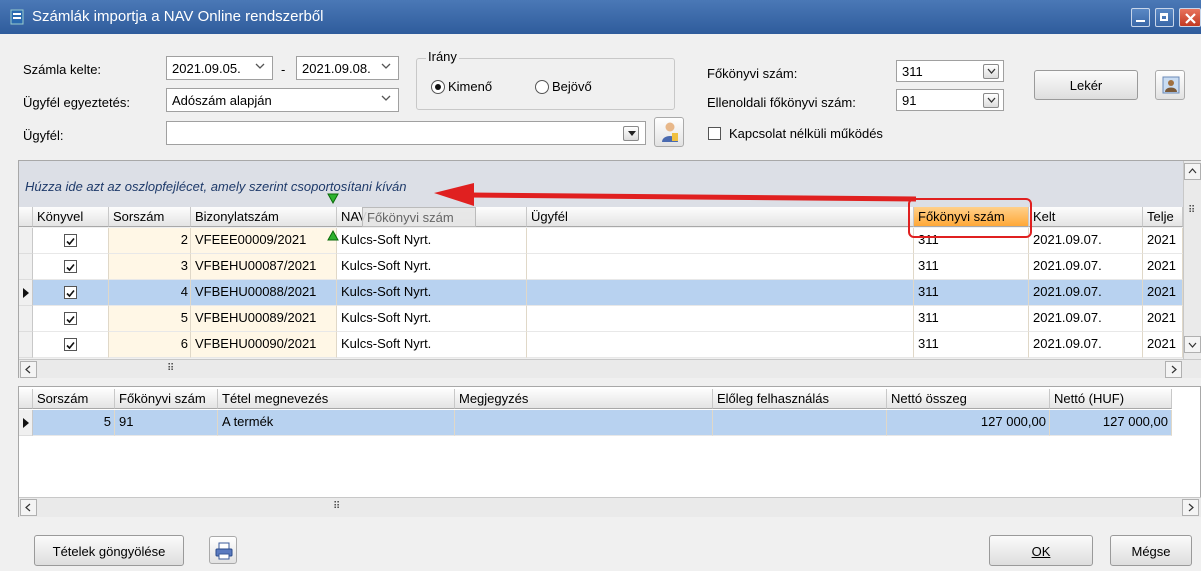 Image resolution: width=1201 pixels, height=571 pixels. What do you see at coordinates (773, 398) in the screenshot?
I see `column-header-label: Előleg felhasználás` at bounding box center [773, 398].